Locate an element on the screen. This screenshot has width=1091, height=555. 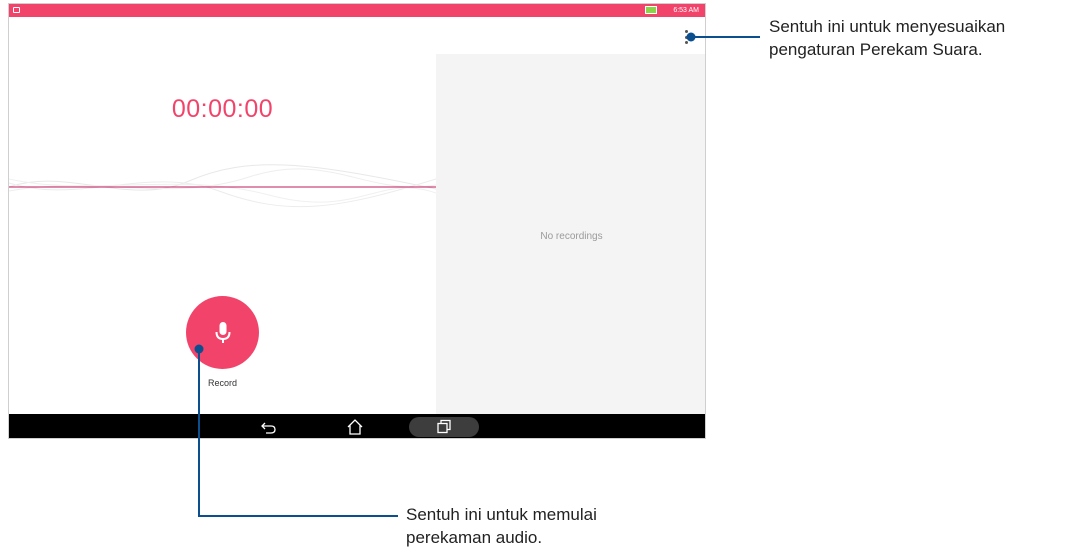
record-label: Record is located at coordinates (222, 383).